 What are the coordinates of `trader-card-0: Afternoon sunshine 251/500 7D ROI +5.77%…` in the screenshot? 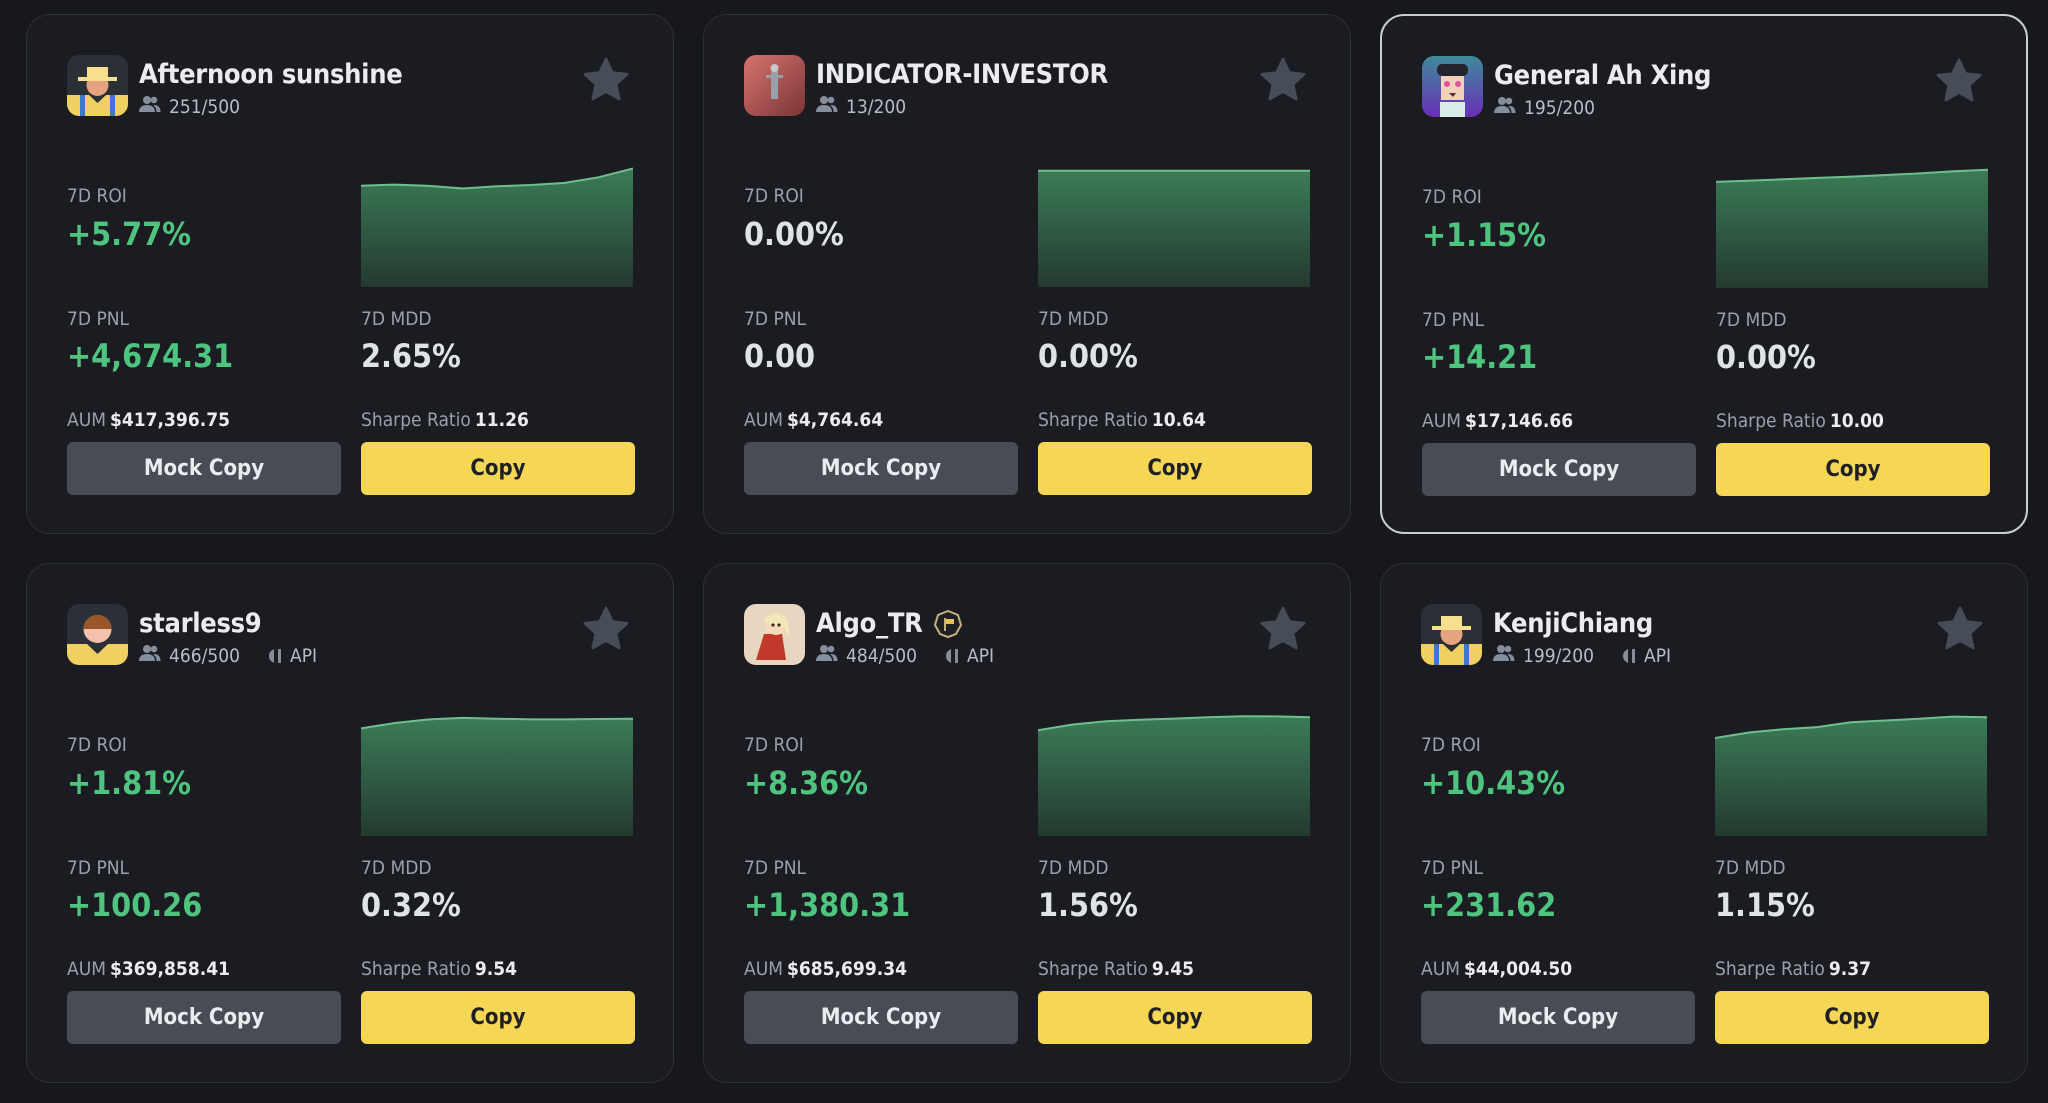 It's located at (350, 274).